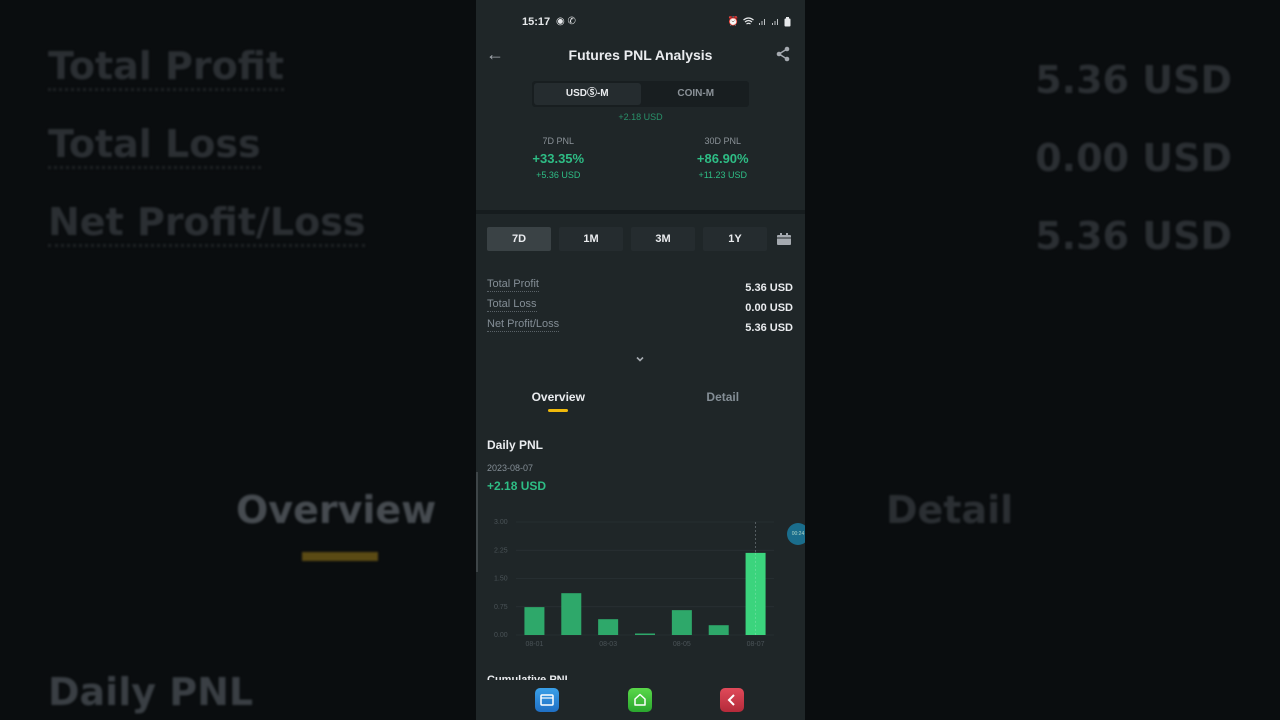 This screenshot has width=1280, height=720. What do you see at coordinates (571, 21) in the screenshot?
I see `call-icon: ✆` at bounding box center [571, 21].